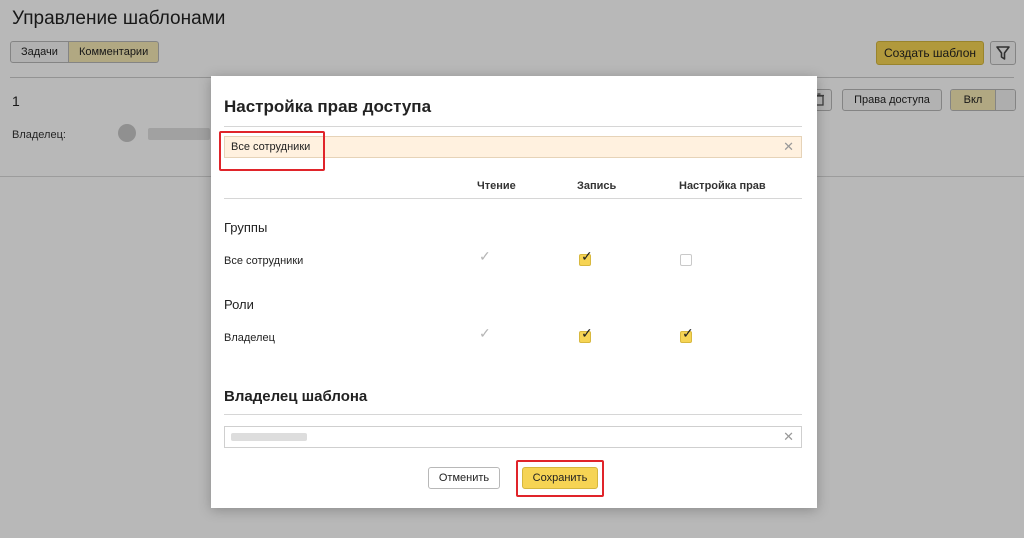 Image resolution: width=1024 pixels, height=538 pixels. I want to click on owner-section-title: Владелец шаблона, so click(296, 396).